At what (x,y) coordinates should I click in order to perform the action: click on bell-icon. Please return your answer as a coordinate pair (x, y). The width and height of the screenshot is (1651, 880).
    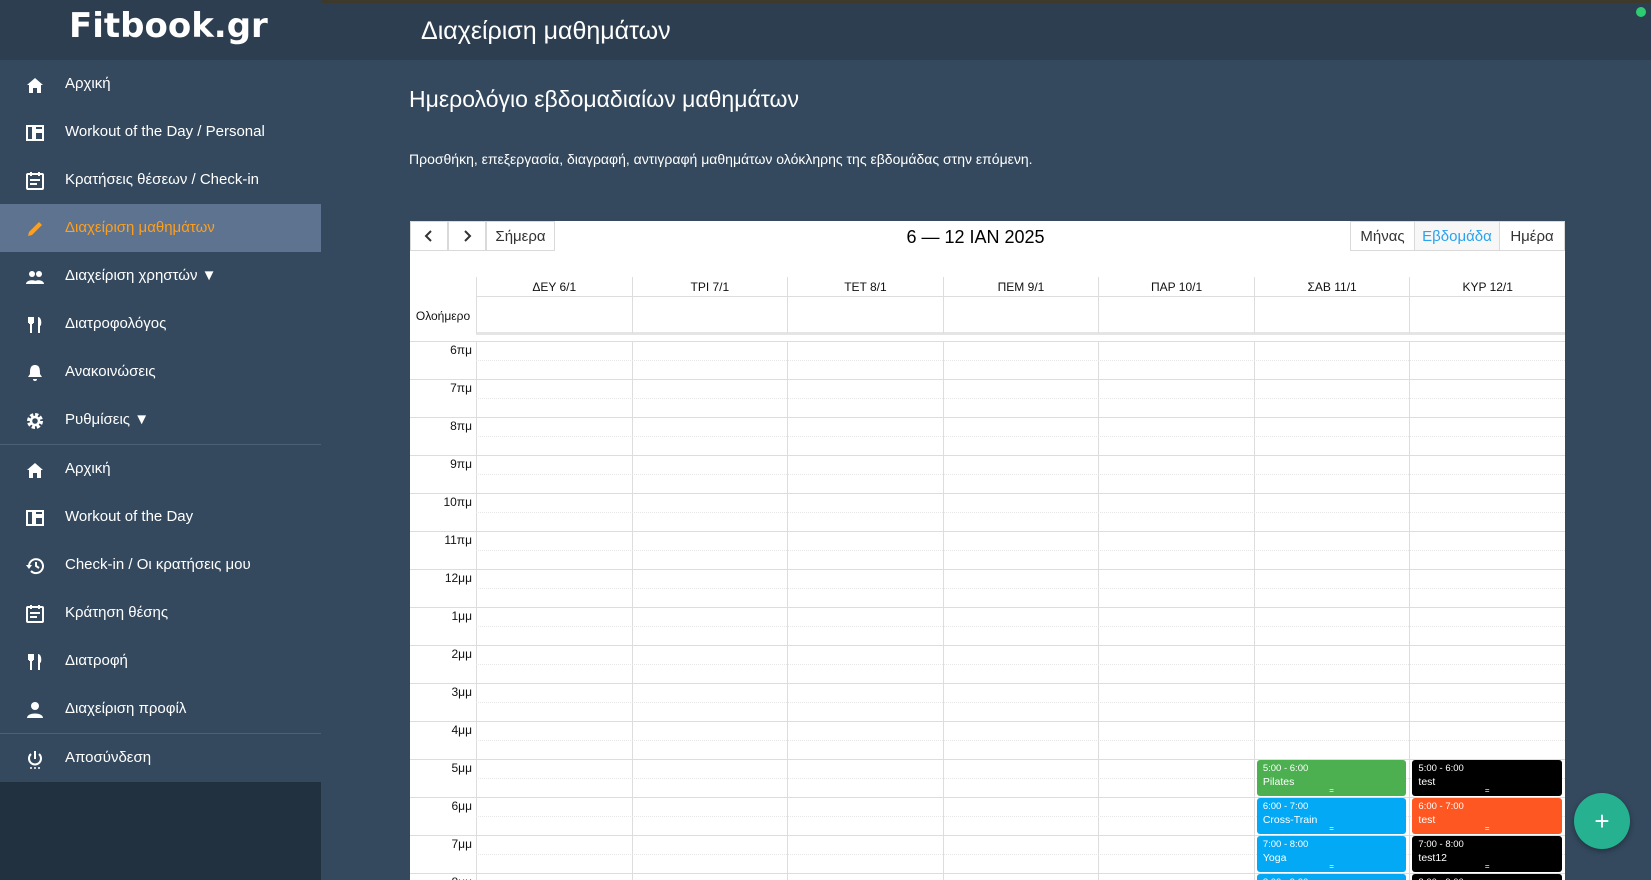
    Looking at the image, I should click on (35, 373).